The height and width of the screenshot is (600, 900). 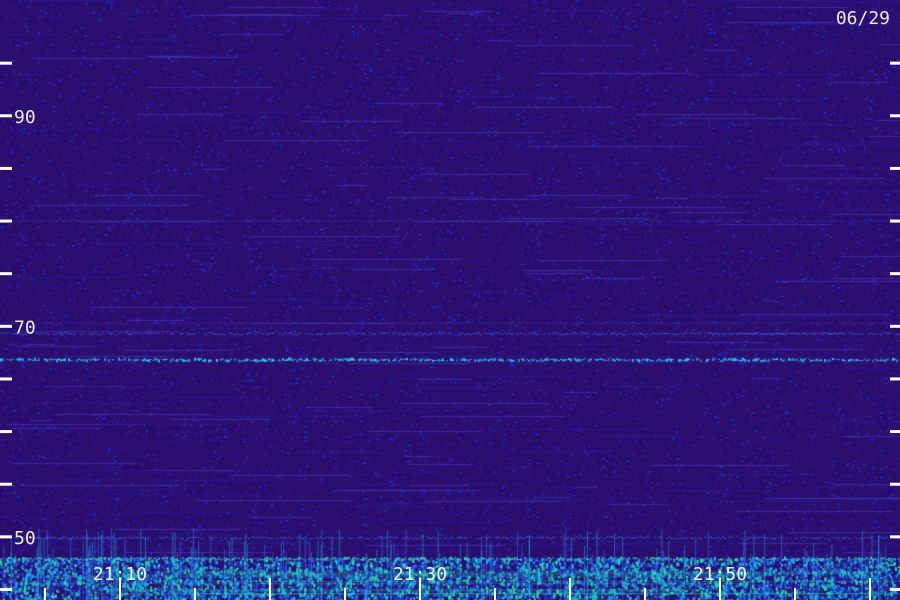 I want to click on date-label: 06/29, so click(x=863, y=18).